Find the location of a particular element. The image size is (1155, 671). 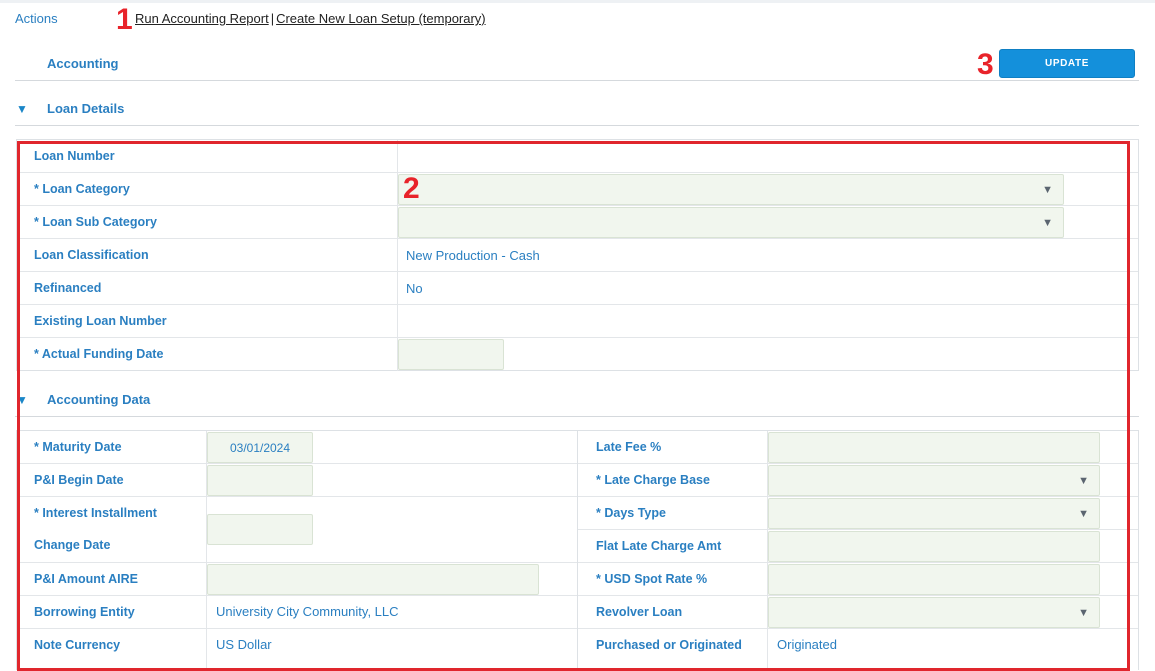

table-row: P&I Begin Date is located at coordinates (297, 480).